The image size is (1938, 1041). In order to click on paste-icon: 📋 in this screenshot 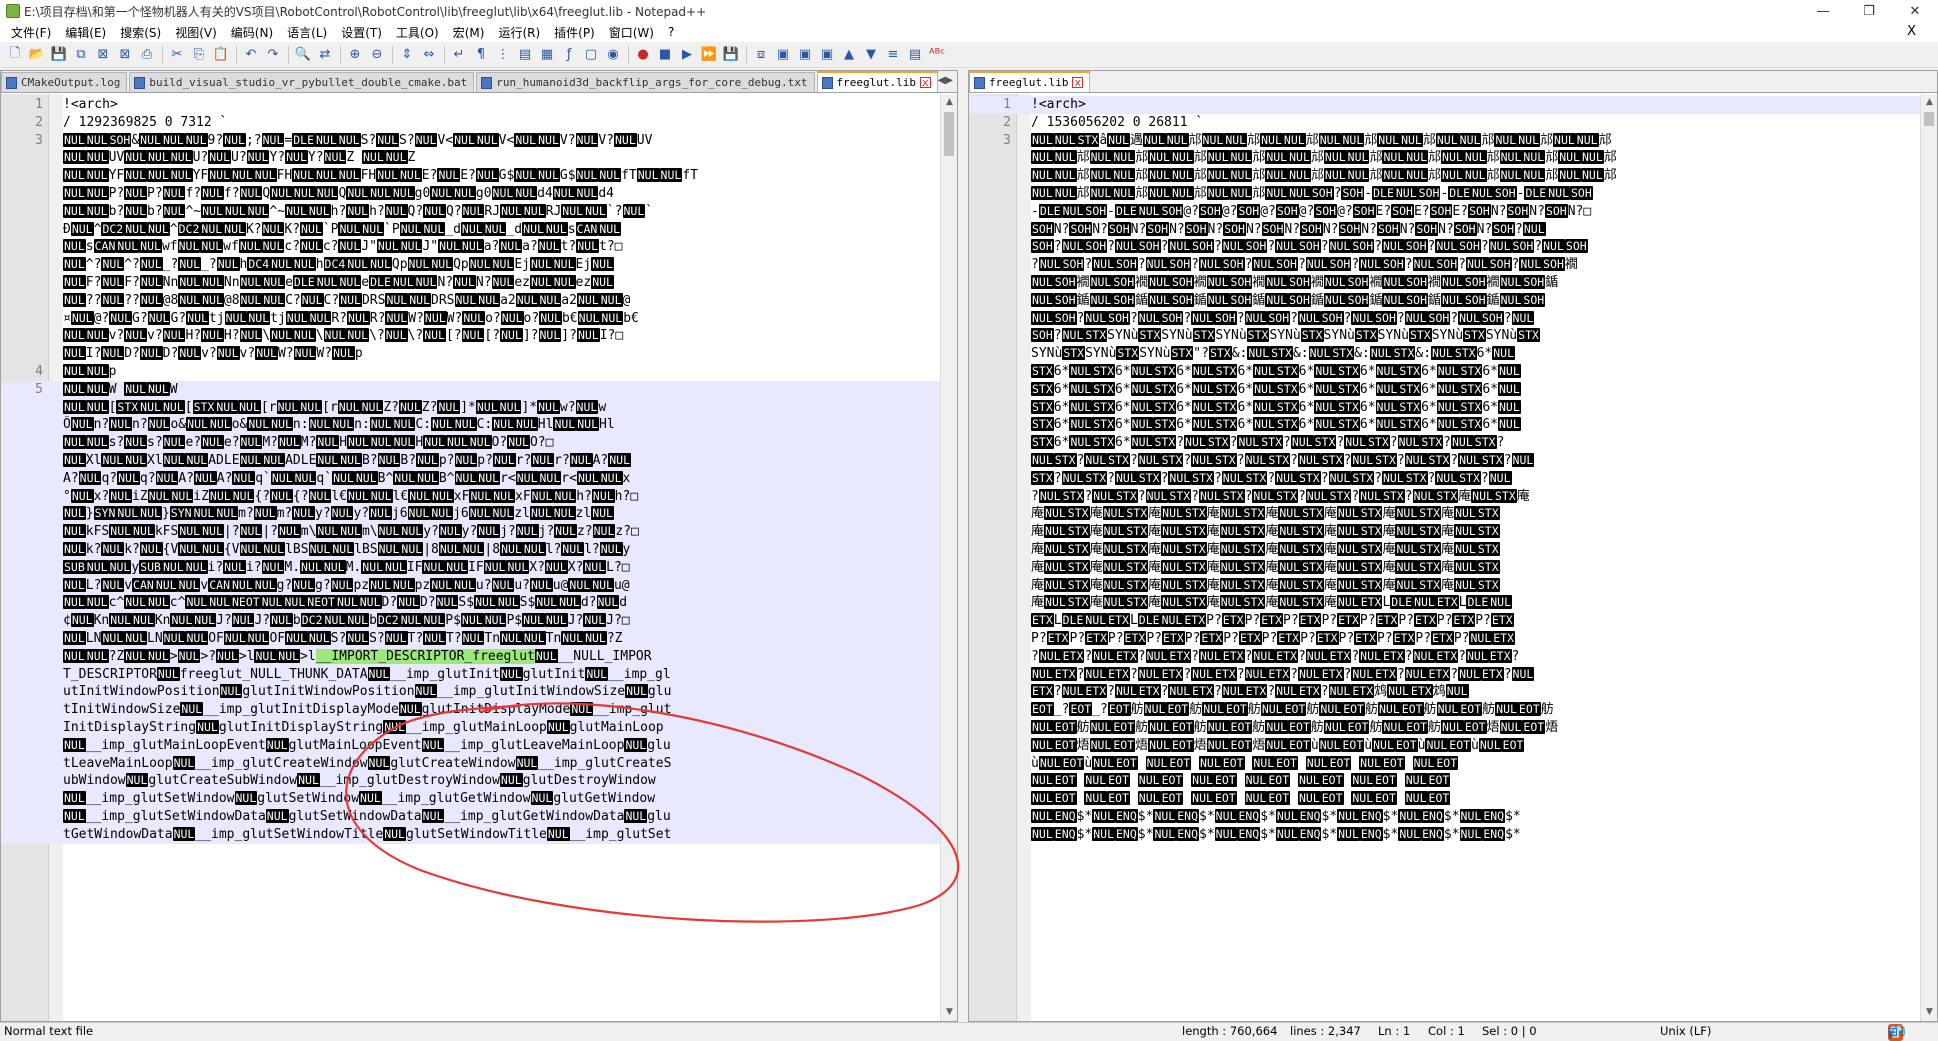, I will do `click(221, 55)`.